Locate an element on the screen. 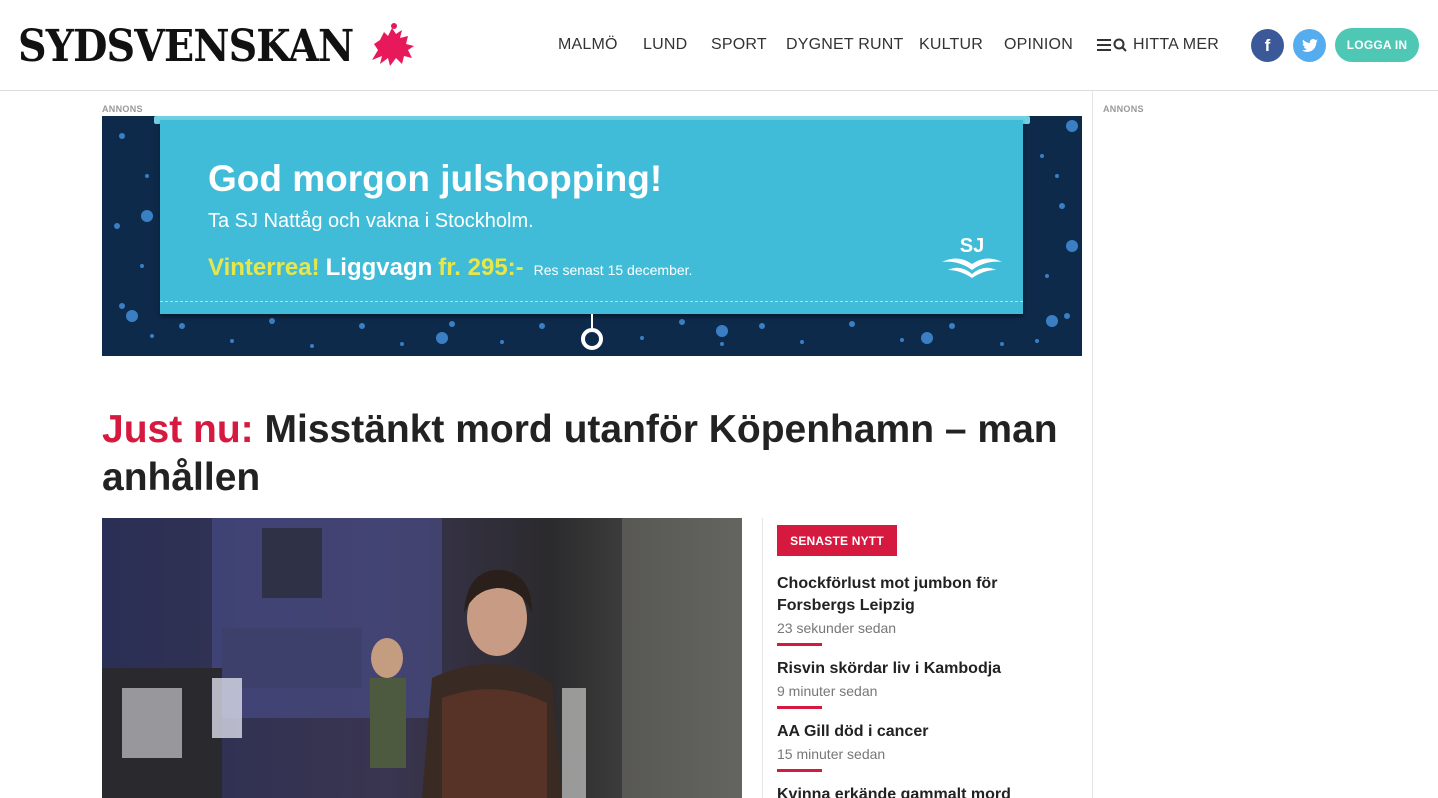  facebook-icon: f is located at coordinates (1267, 45).